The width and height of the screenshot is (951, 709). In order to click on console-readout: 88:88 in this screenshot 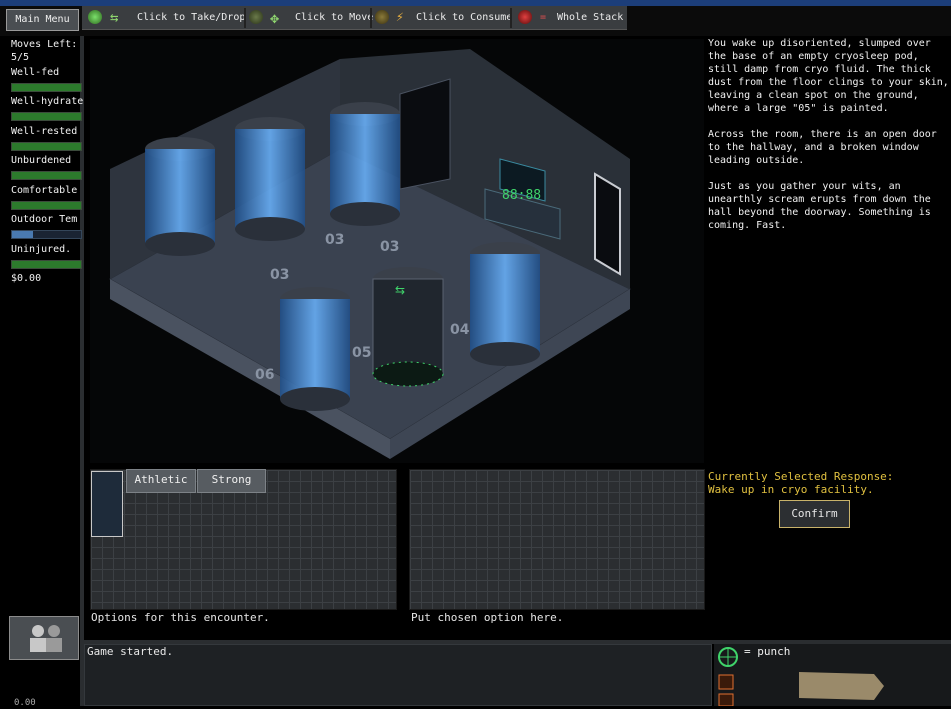, I will do `click(521, 195)`.